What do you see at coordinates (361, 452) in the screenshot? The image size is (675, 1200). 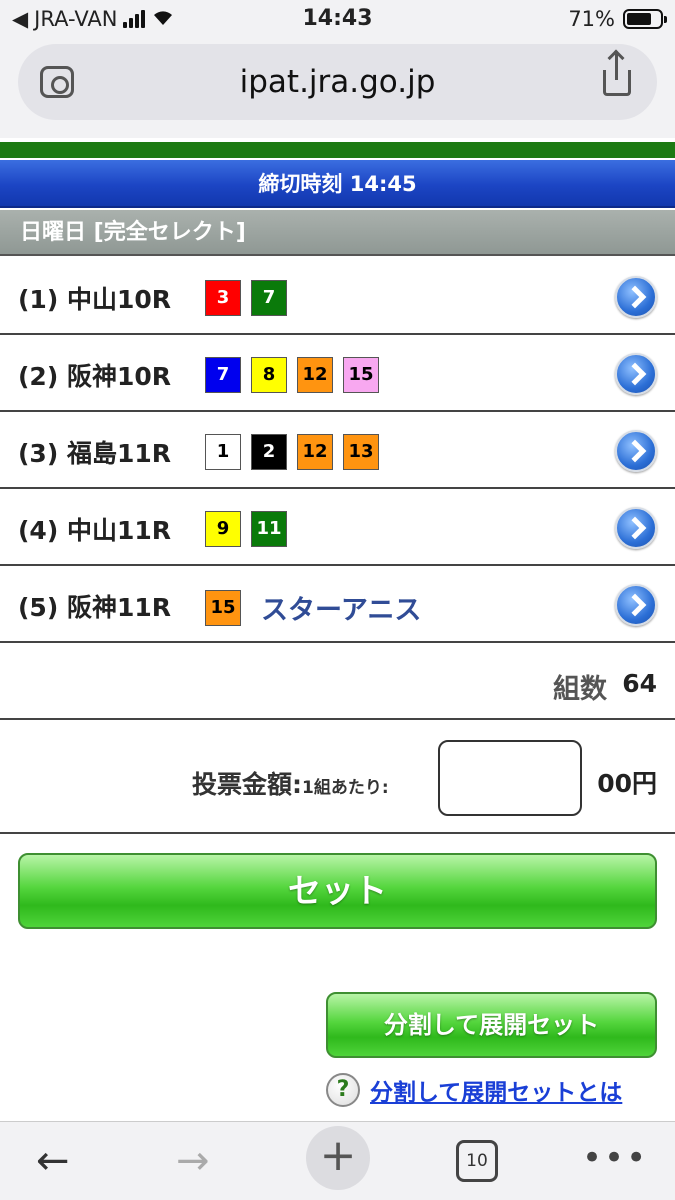 I see `horse-number-badge: 13` at bounding box center [361, 452].